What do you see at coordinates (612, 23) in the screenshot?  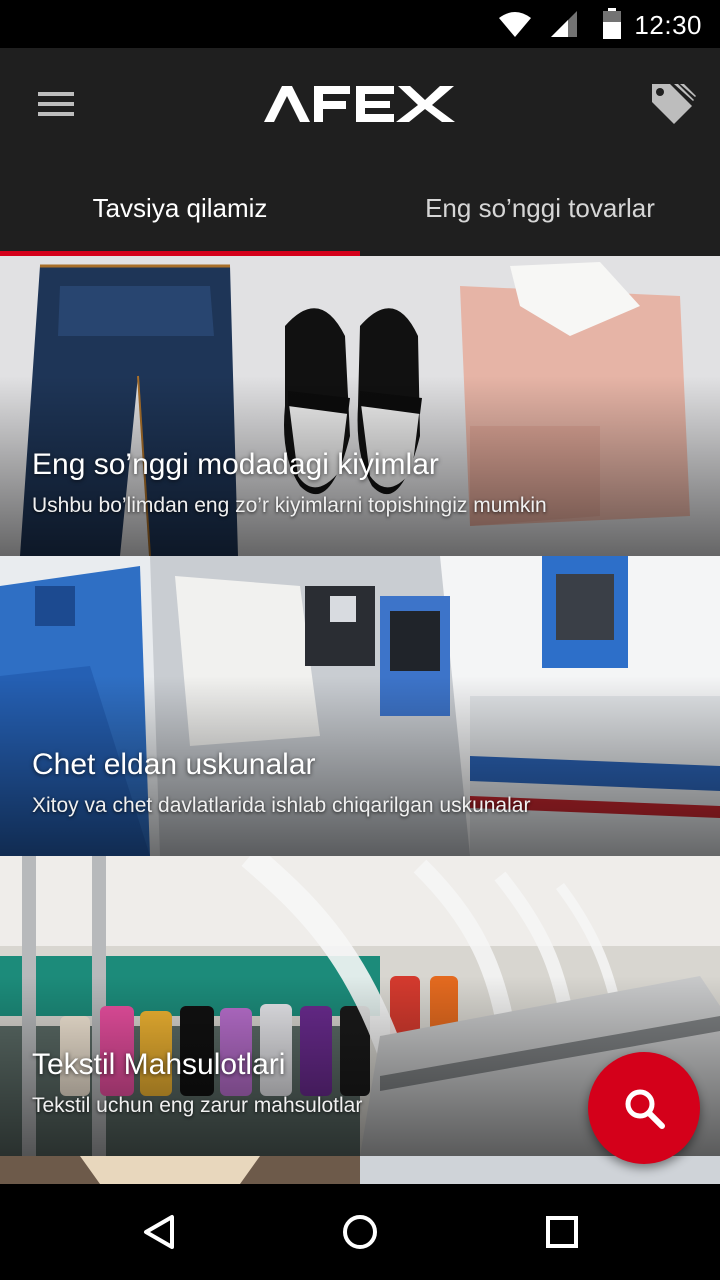 I see `battery-icon` at bounding box center [612, 23].